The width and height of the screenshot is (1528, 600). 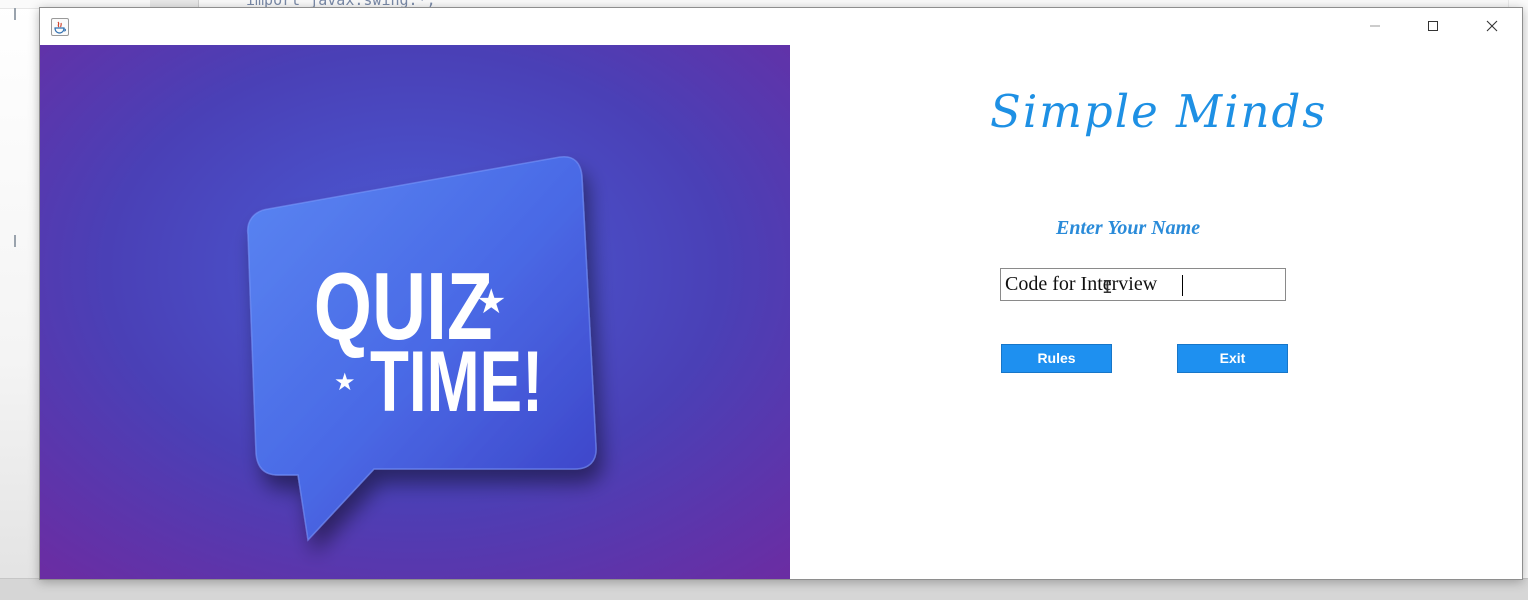 I want to click on maximize-button, so click(x=1433, y=26).